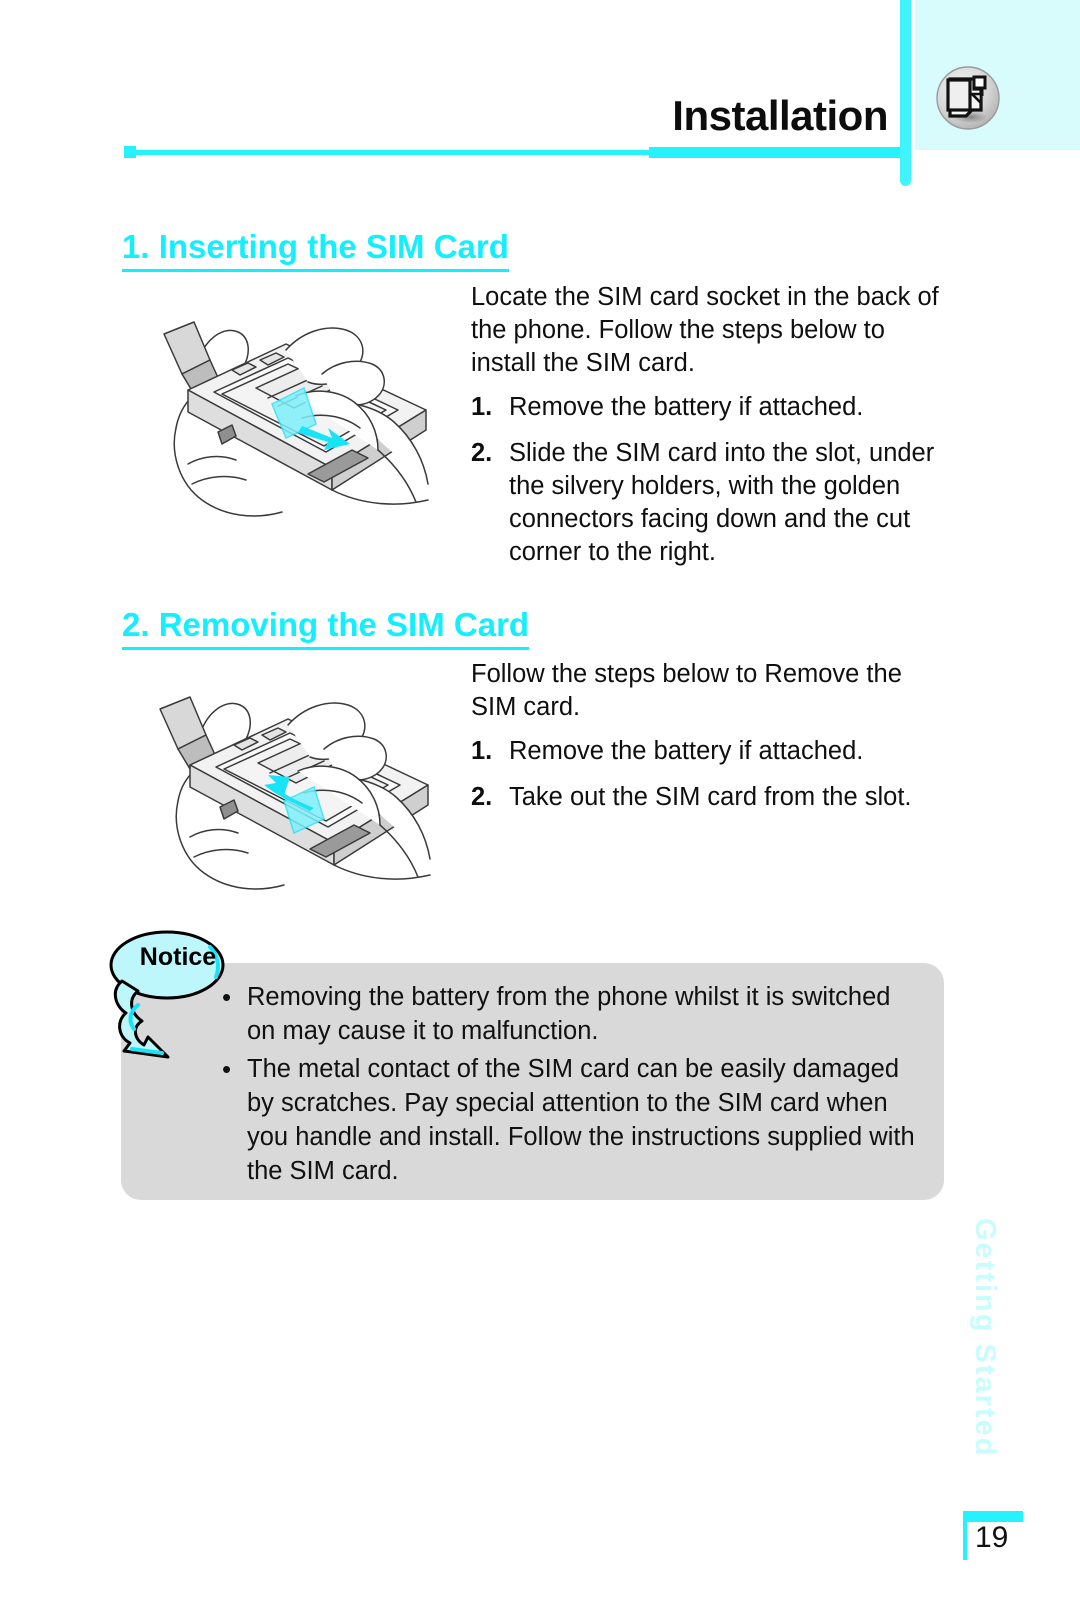 The height and width of the screenshot is (1621, 1080). What do you see at coordinates (968, 98) in the screenshot?
I see `document-page-icon` at bounding box center [968, 98].